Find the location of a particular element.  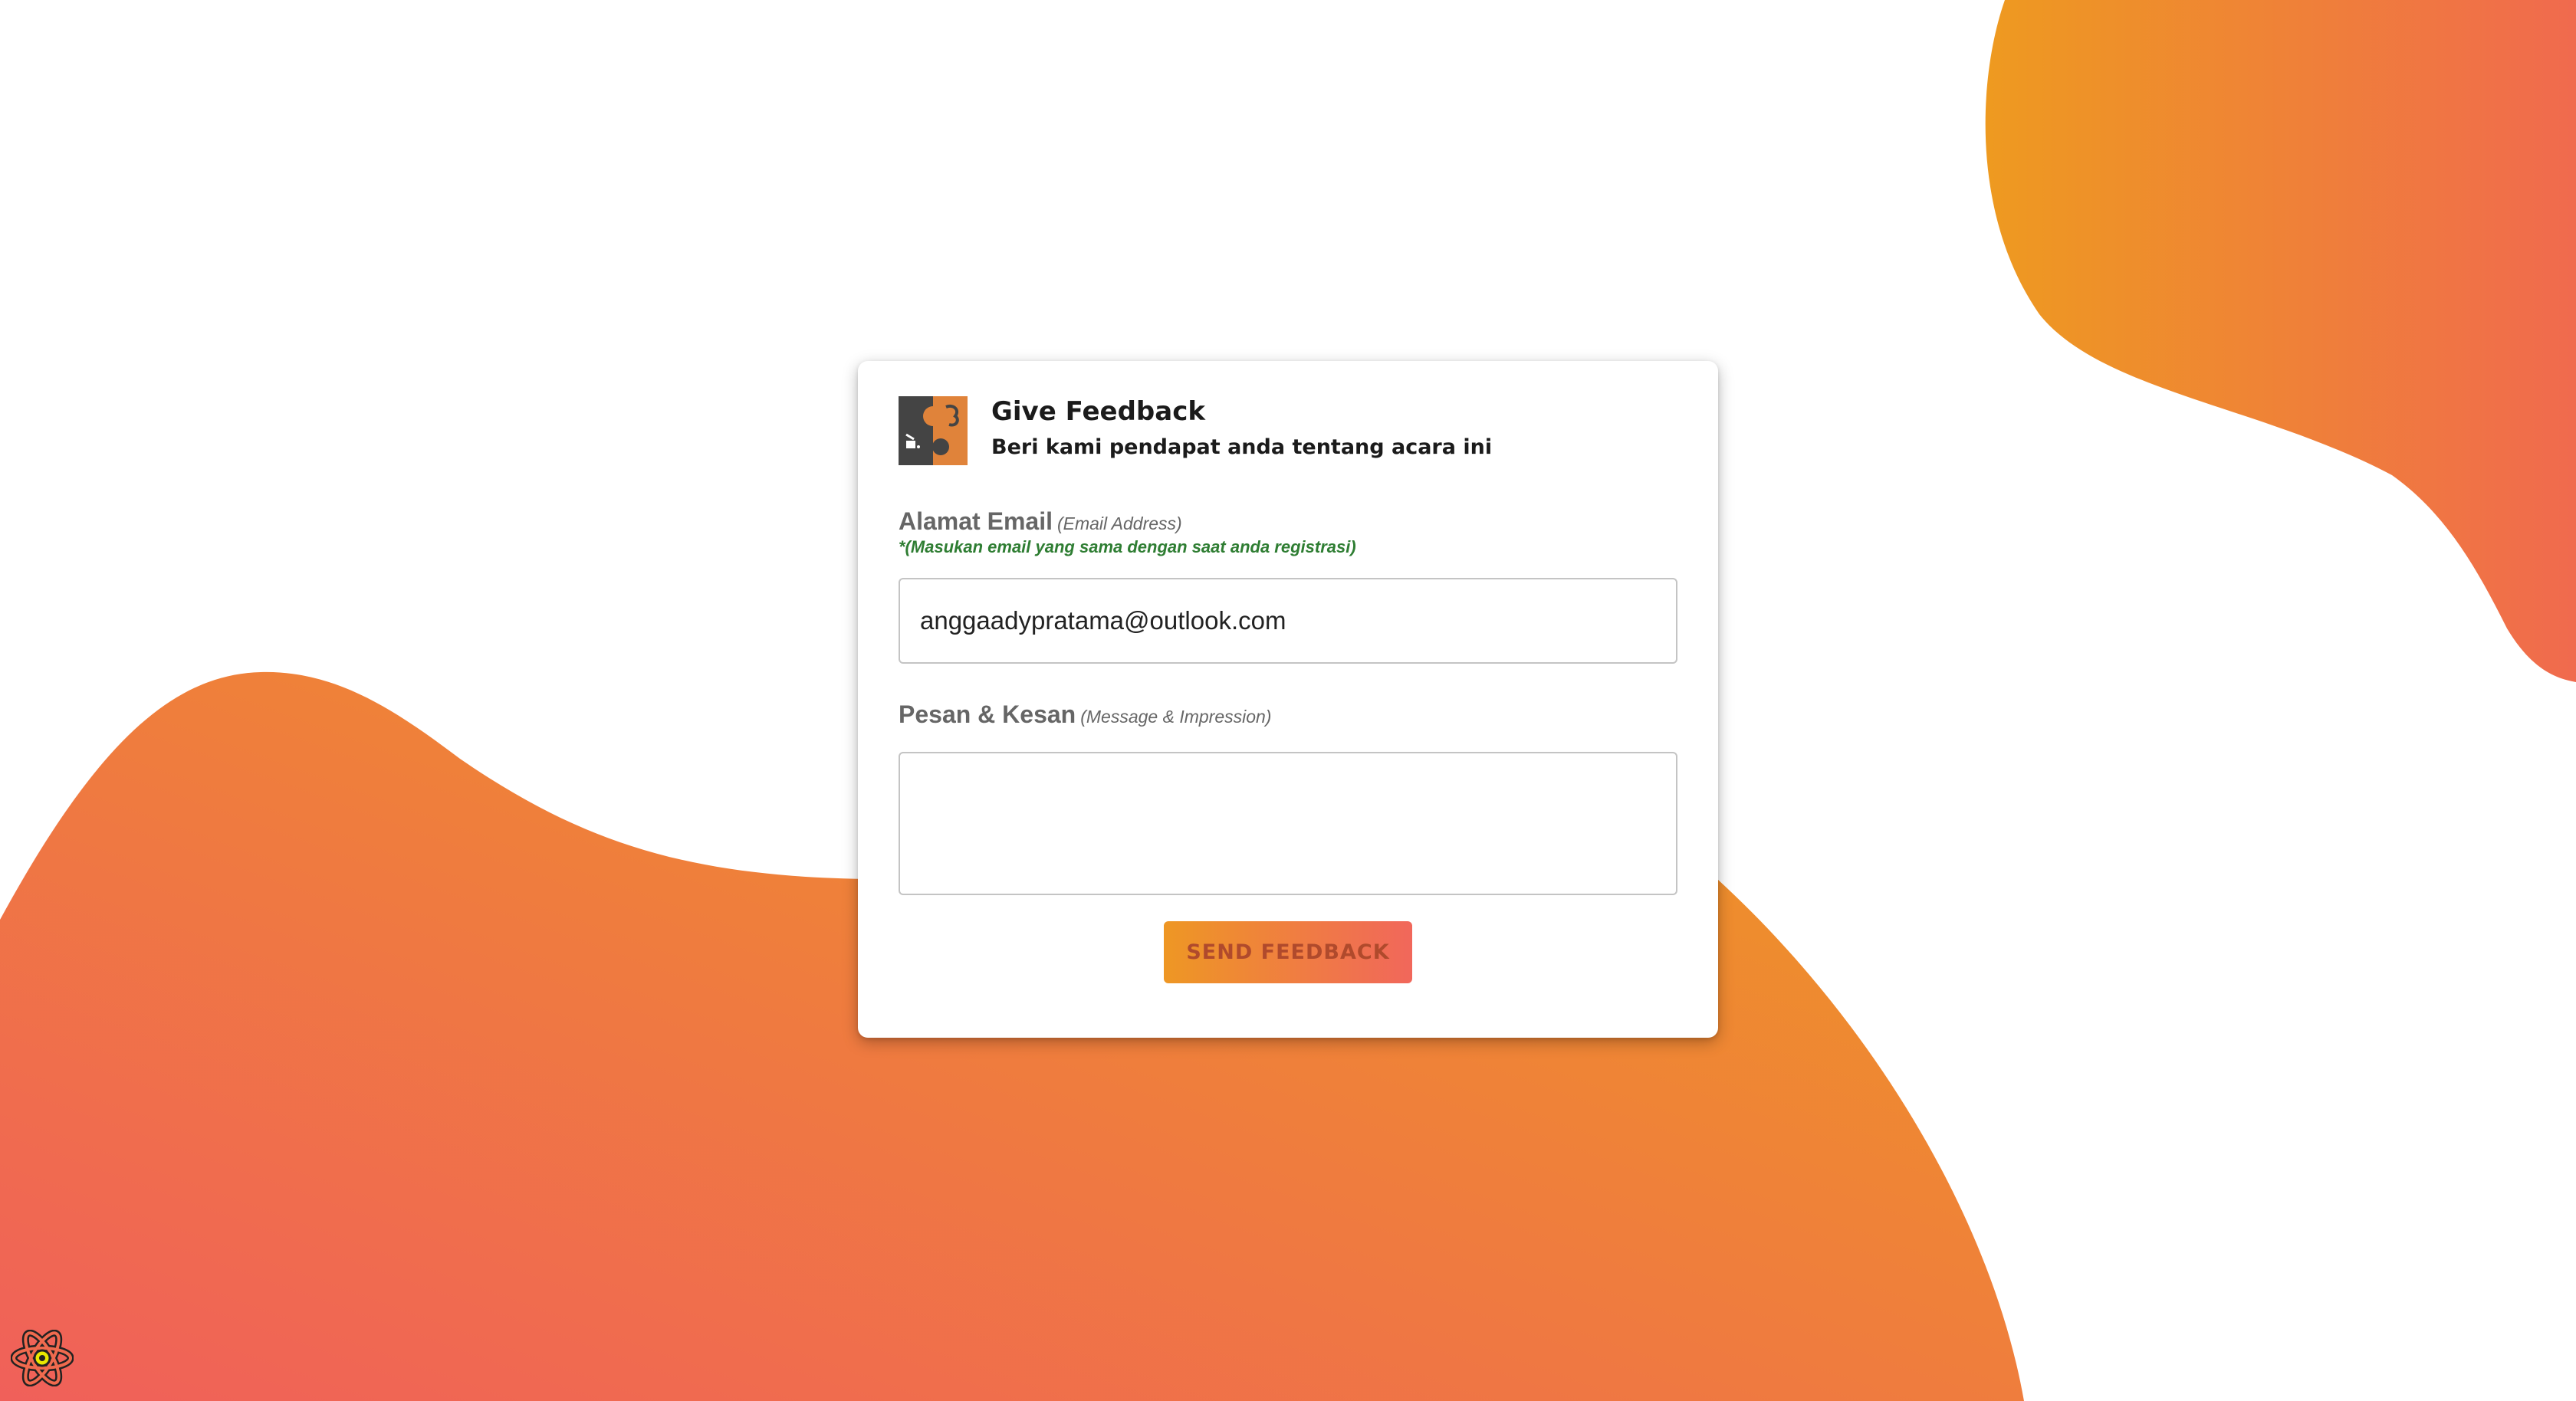

email-label-text: Alamat Email is located at coordinates (976, 521).